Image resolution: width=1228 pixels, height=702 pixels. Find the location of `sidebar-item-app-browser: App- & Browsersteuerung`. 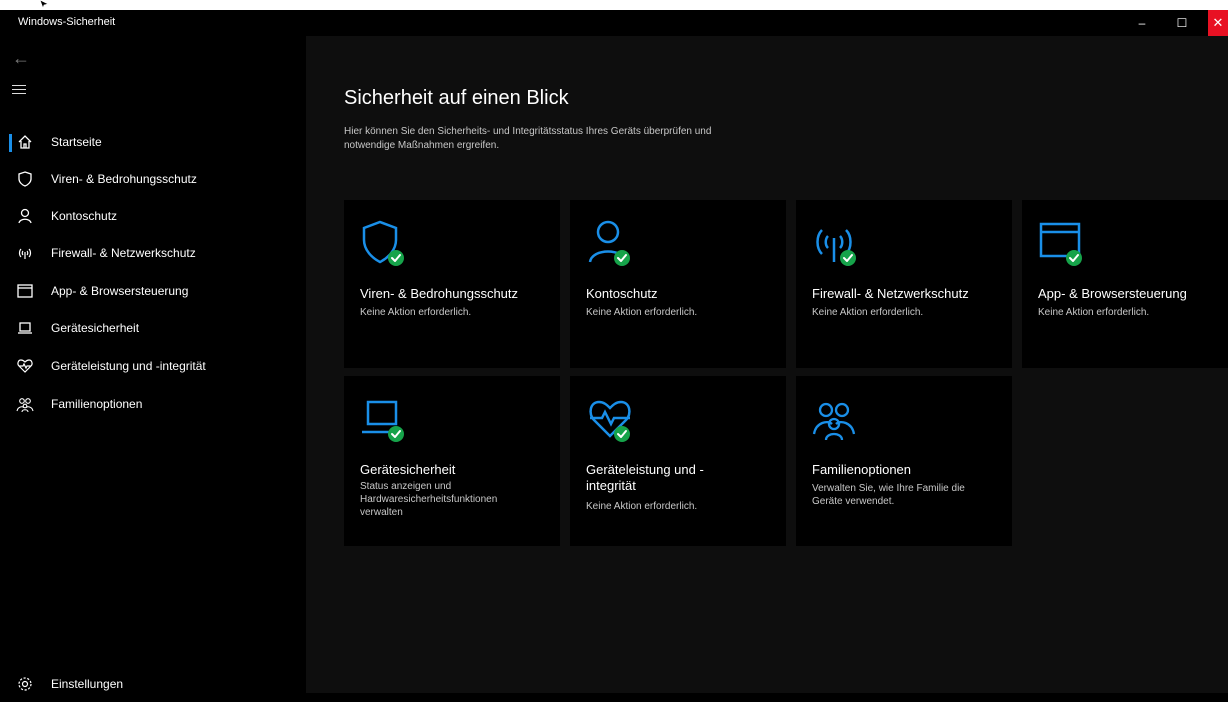

sidebar-item-app-browser: App- & Browsersteuerung is located at coordinates (153, 291).